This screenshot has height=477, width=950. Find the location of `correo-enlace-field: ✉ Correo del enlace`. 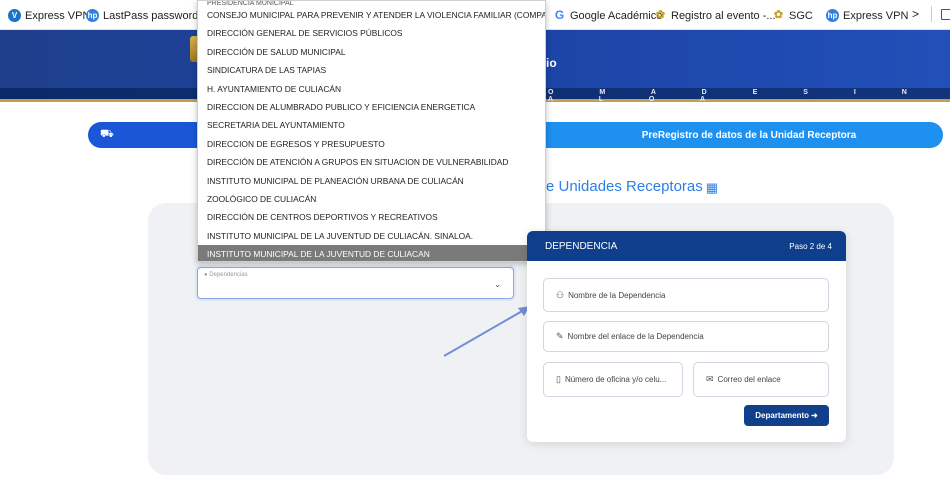

correo-enlace-field: ✉ Correo del enlace is located at coordinates (761, 379).